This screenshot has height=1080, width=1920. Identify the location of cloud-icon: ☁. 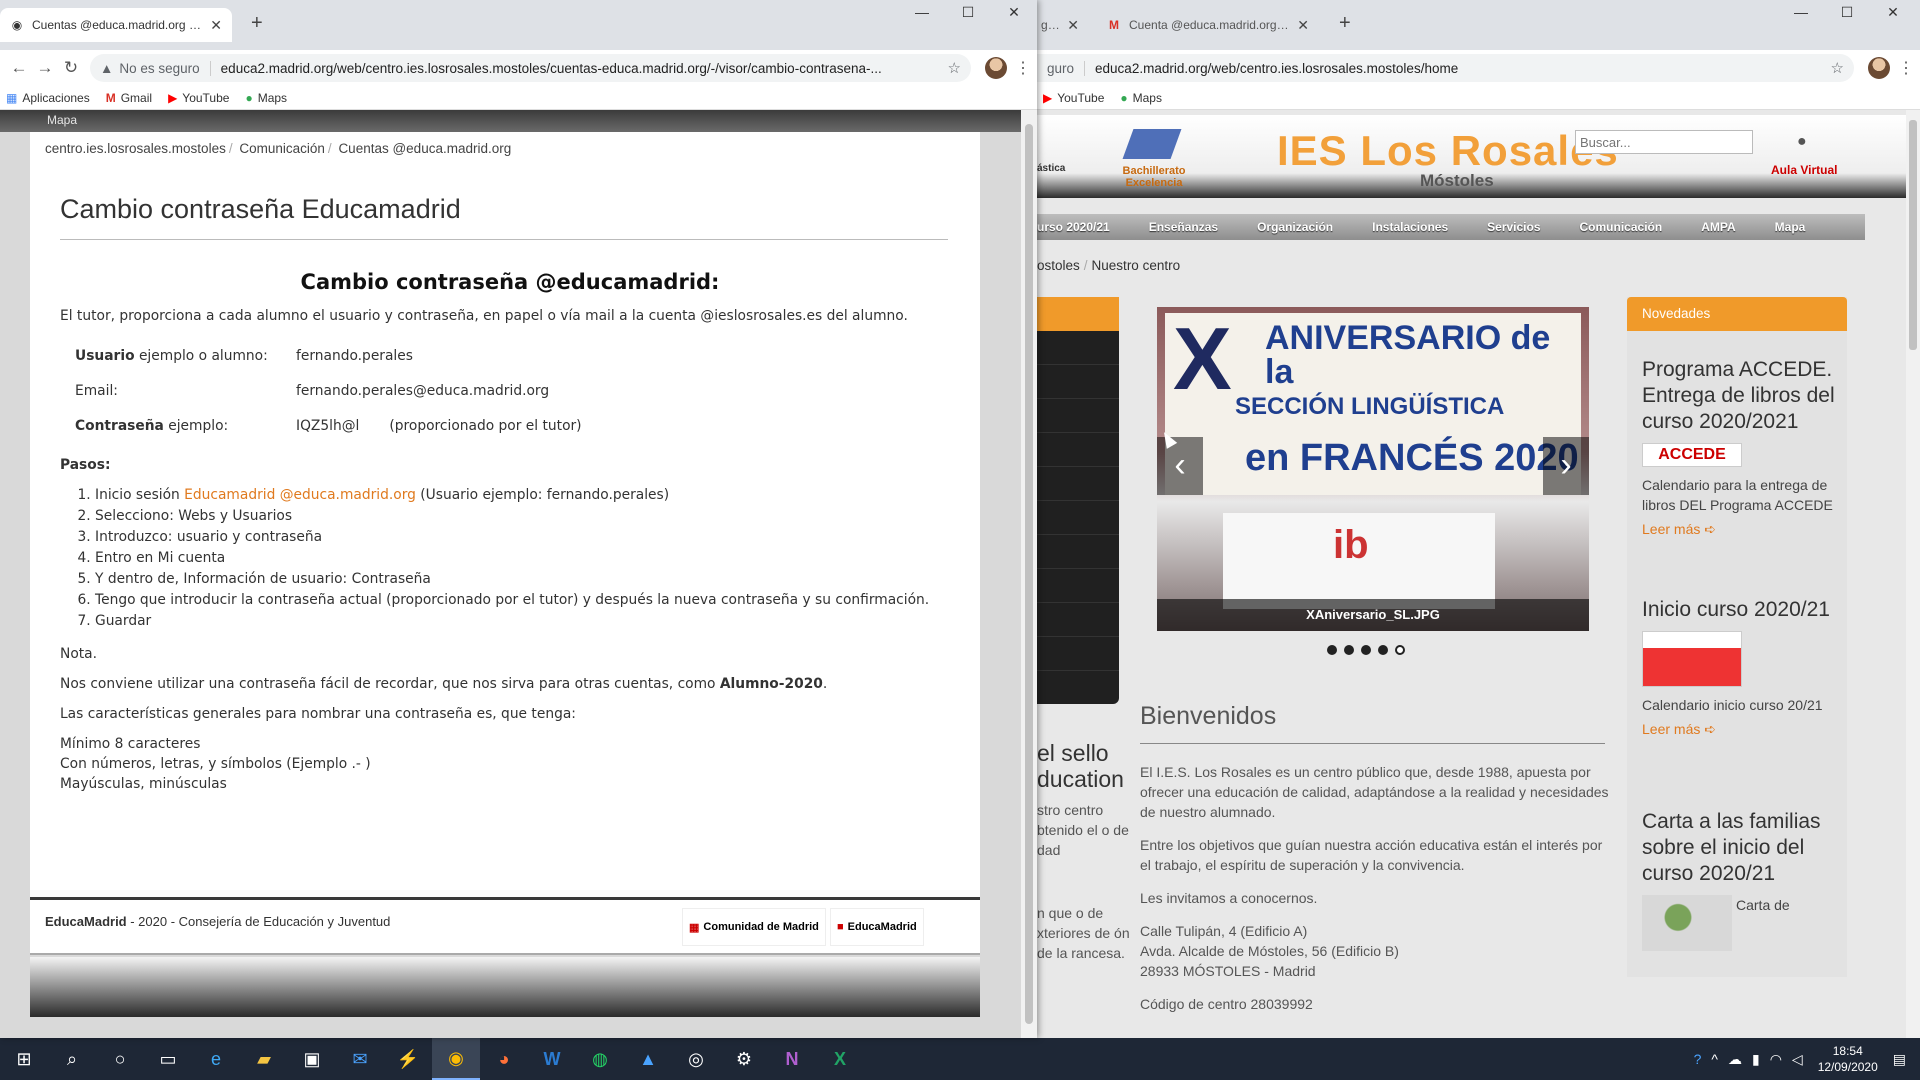
(1735, 1059).